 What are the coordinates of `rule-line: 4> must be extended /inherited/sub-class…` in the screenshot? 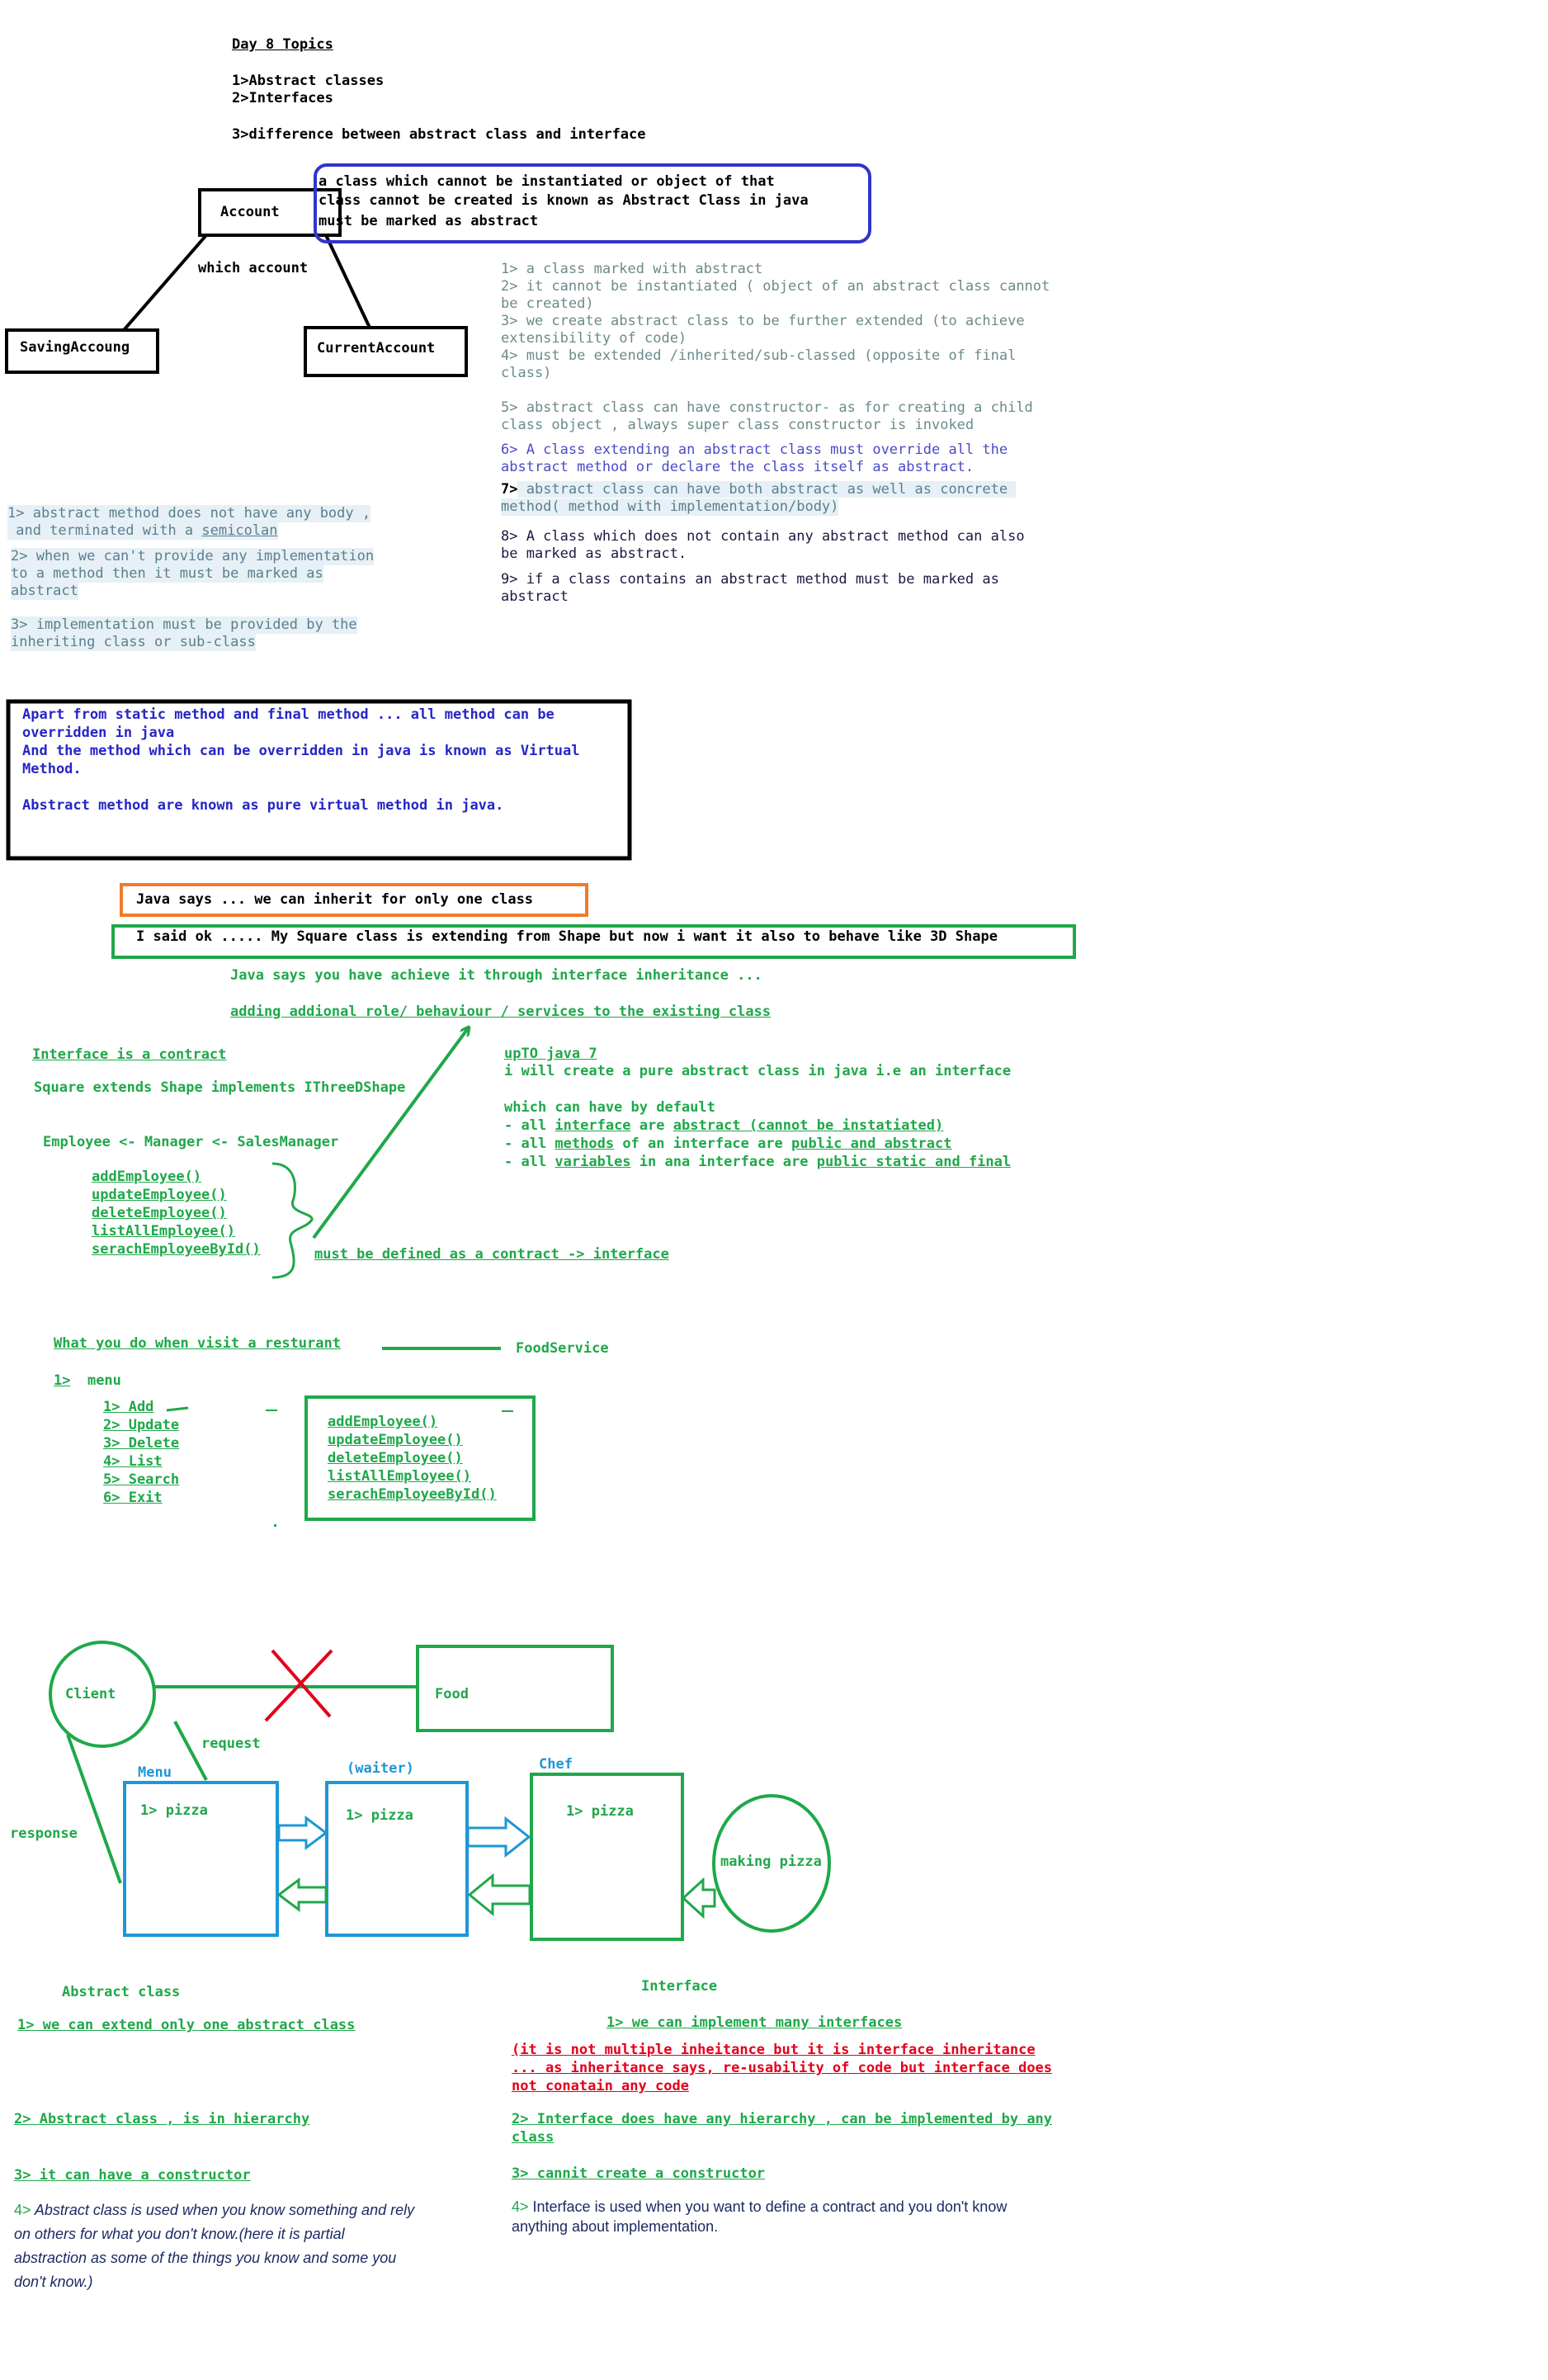 It's located at (759, 355).